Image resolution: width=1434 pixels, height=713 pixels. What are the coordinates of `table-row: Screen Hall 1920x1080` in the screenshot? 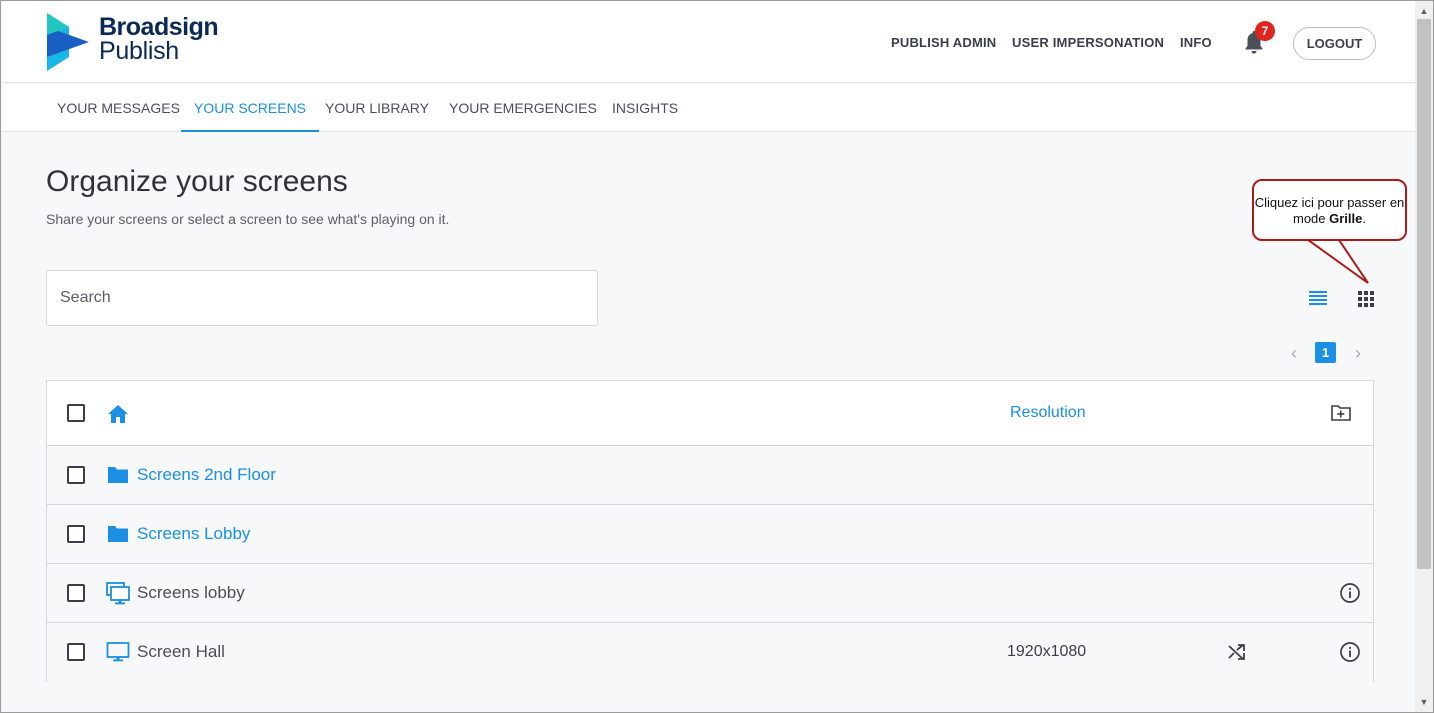 It's located at (710, 652).